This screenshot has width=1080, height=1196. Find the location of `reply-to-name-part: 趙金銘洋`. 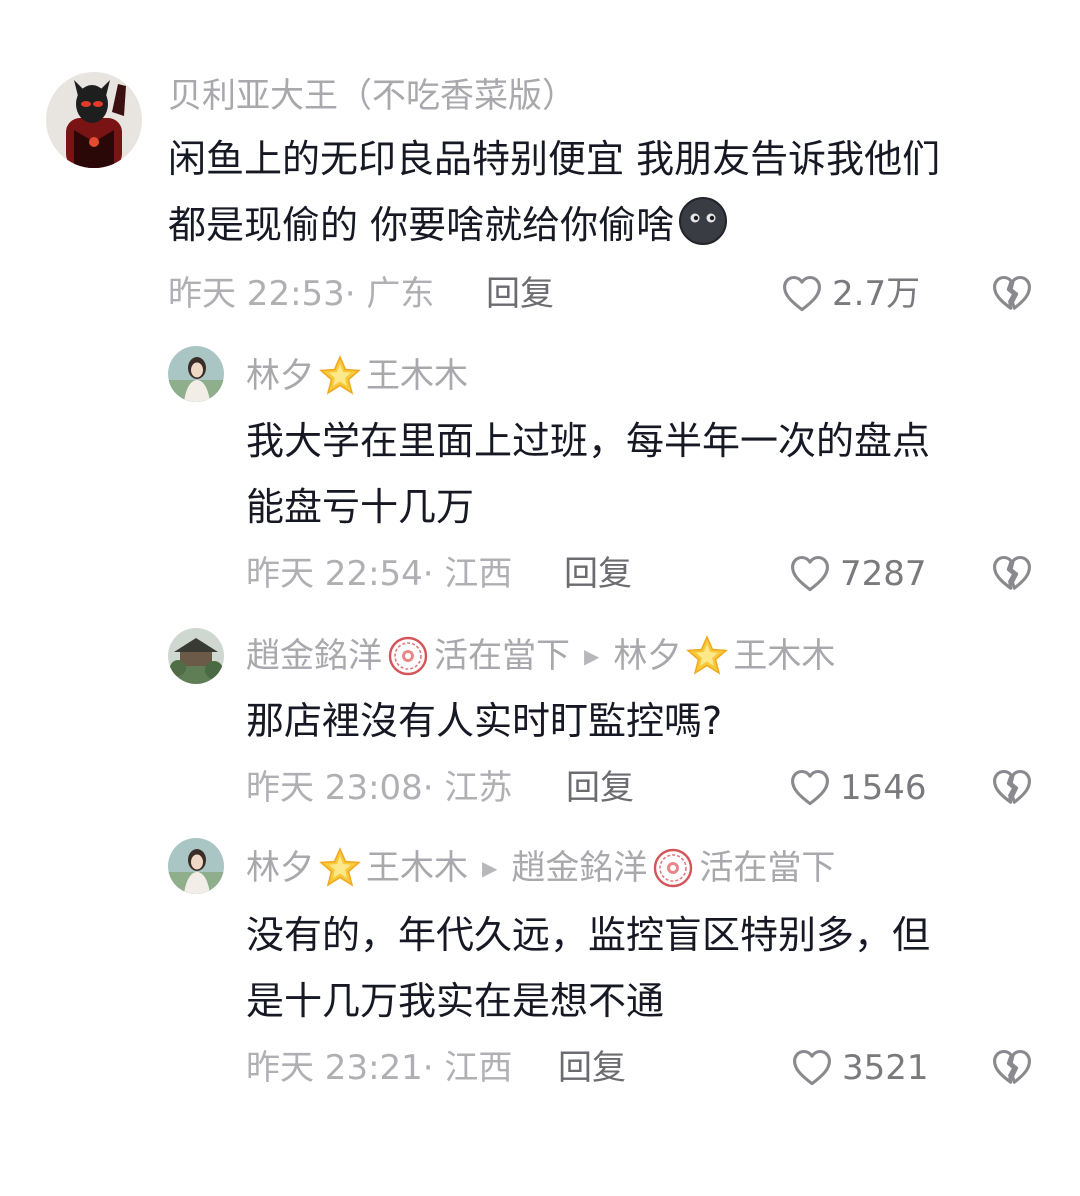

reply-to-name-part: 趙金銘洋 is located at coordinates (579, 868).